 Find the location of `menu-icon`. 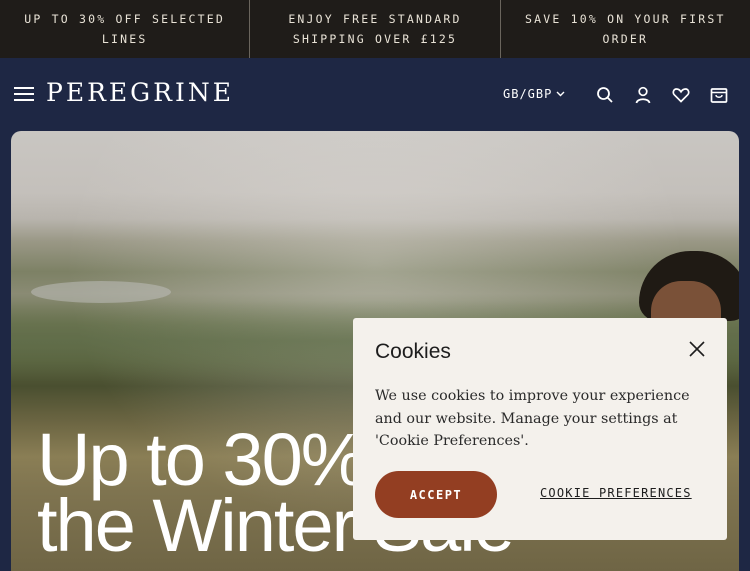

menu-icon is located at coordinates (24, 95).